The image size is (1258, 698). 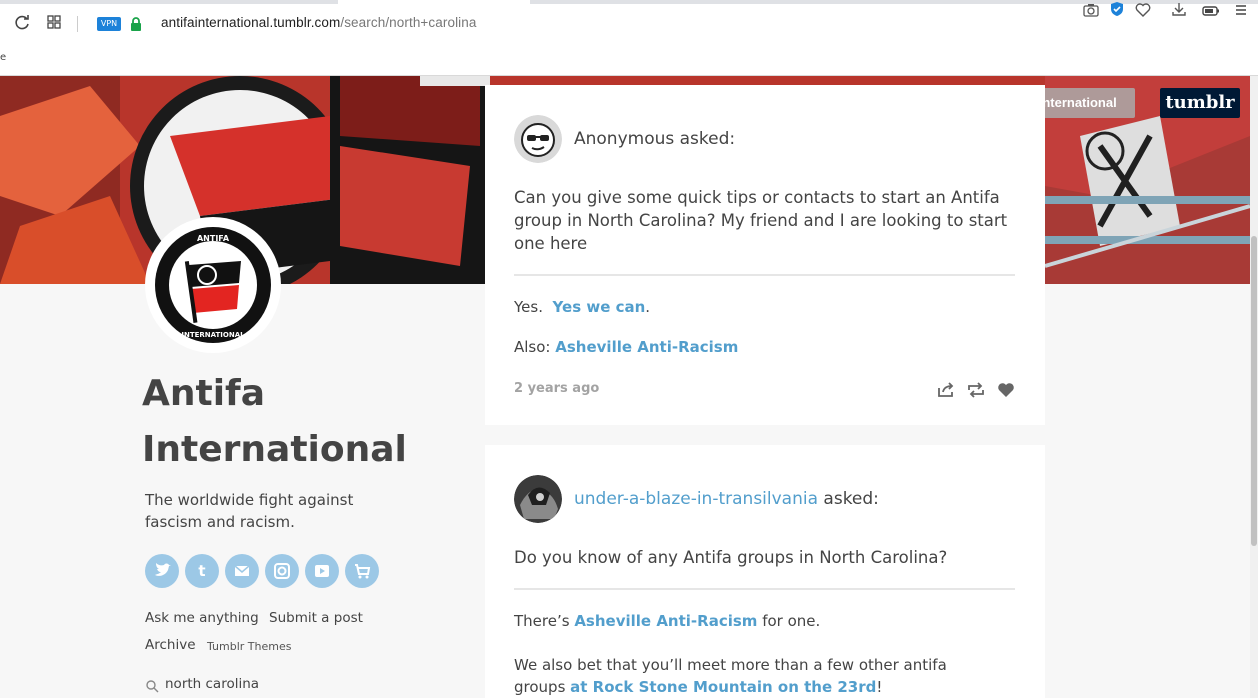 I want to click on post-footer: 2 years ago, so click(x=765, y=390).